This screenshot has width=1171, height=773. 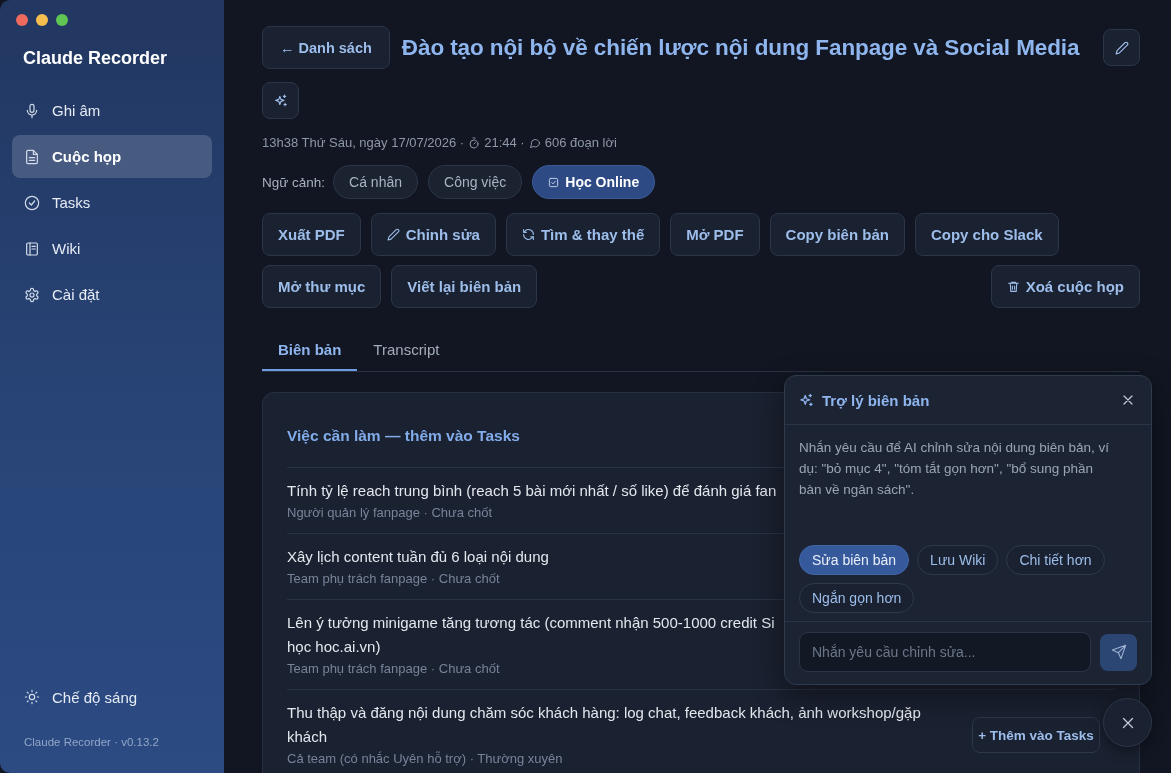 I want to click on notebook-icon, so click(x=32, y=248).